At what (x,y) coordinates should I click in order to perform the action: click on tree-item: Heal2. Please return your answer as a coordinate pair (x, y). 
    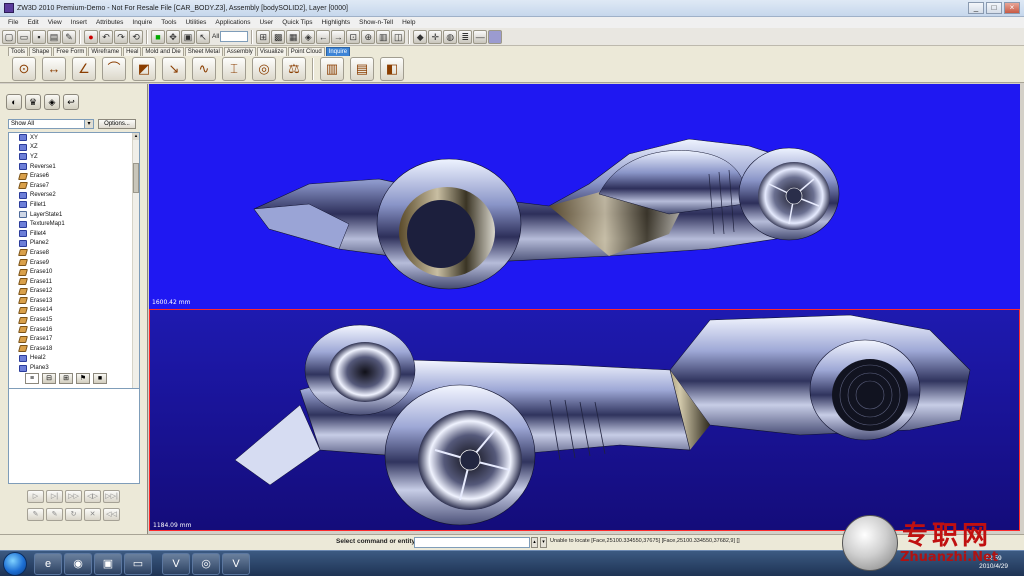
    Looking at the image, I should click on (42, 359).